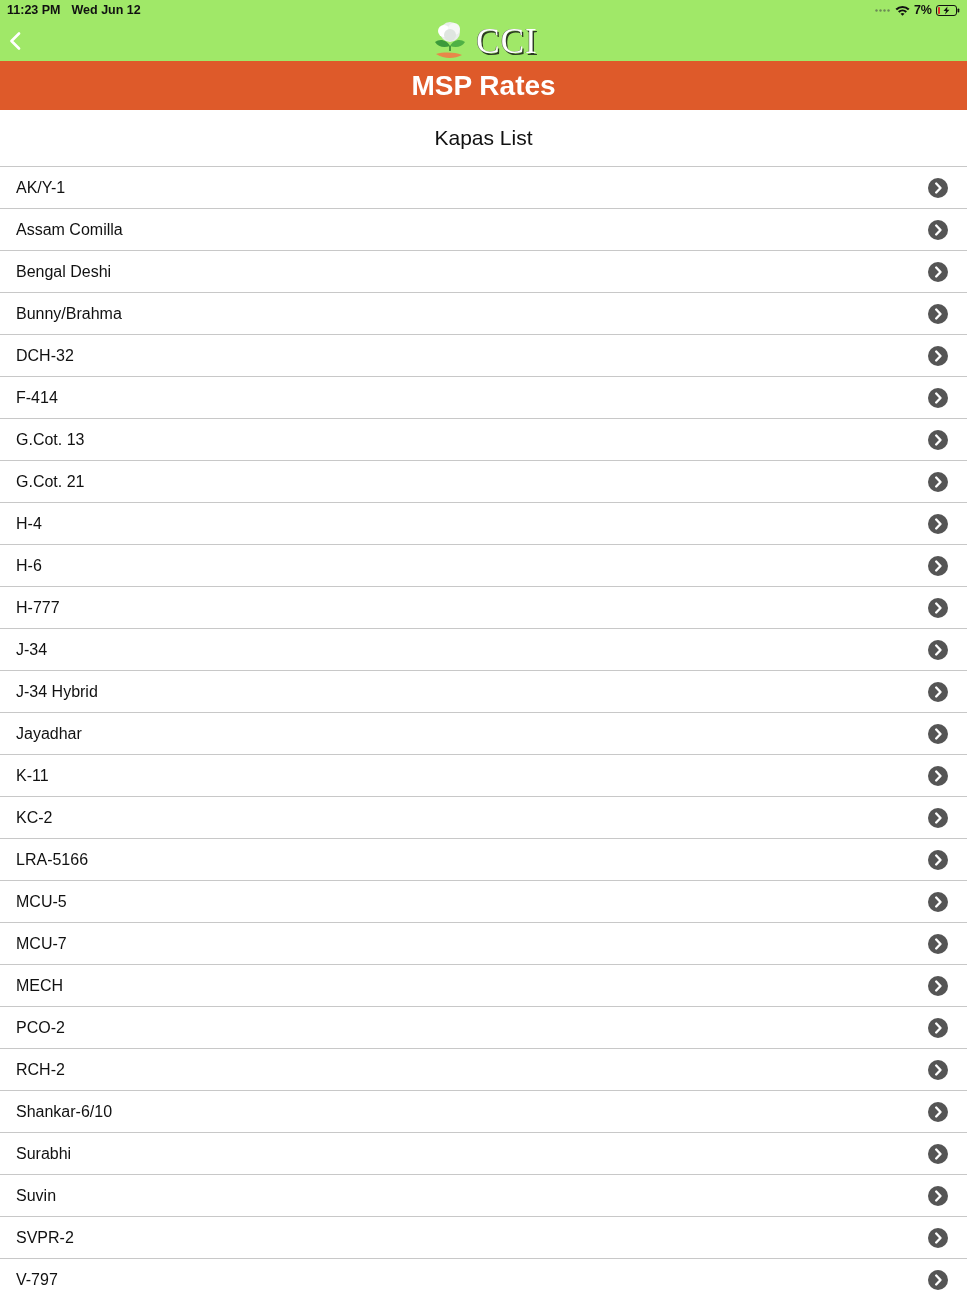 Image resolution: width=967 pixels, height=1290 pixels. Describe the element at coordinates (882, 10) in the screenshot. I see `signal-dots-icon` at that location.